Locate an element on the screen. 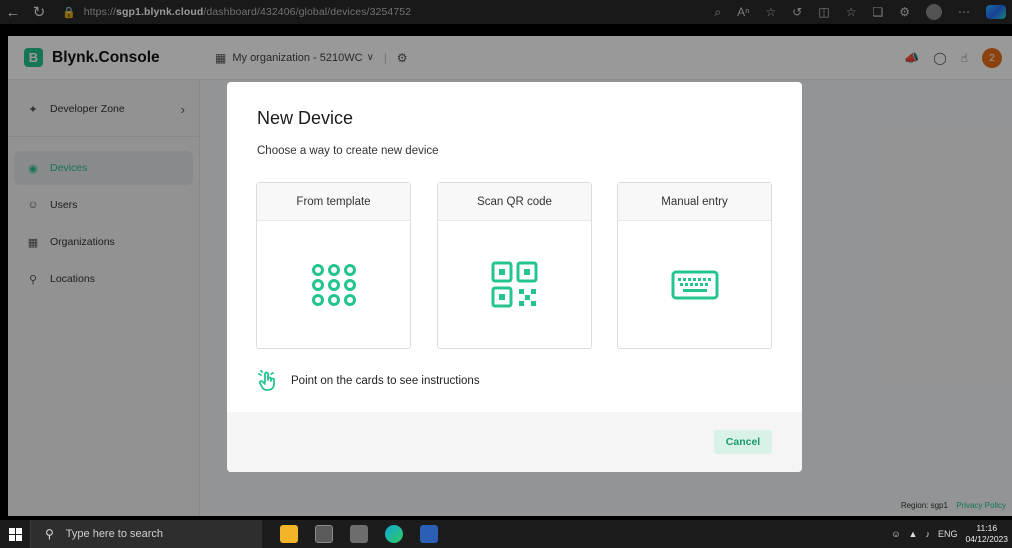 This screenshot has height=548, width=1012. manual-entry-card: Manual entry is located at coordinates (694, 265).